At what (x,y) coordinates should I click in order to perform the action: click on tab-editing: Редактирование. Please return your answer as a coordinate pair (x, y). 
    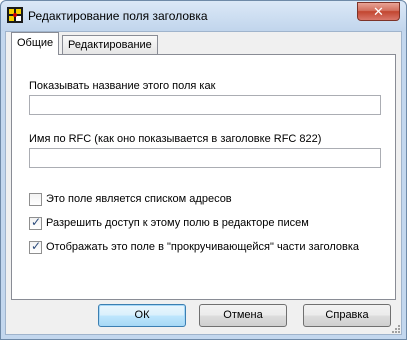
    Looking at the image, I should click on (110, 45).